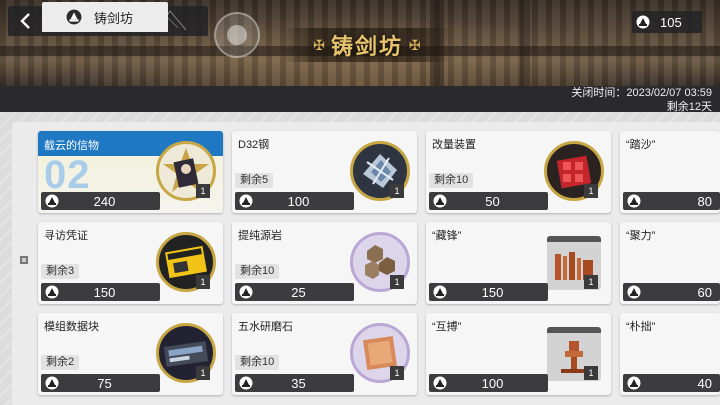  What do you see at coordinates (130, 172) in the screenshot?
I see `shop-item-card: 截云的信物 02 1 240` at bounding box center [130, 172].